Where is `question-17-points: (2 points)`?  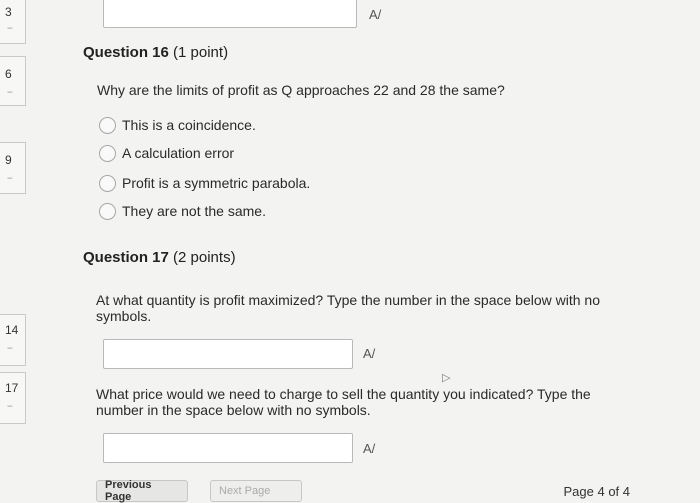 question-17-points: (2 points) is located at coordinates (204, 257).